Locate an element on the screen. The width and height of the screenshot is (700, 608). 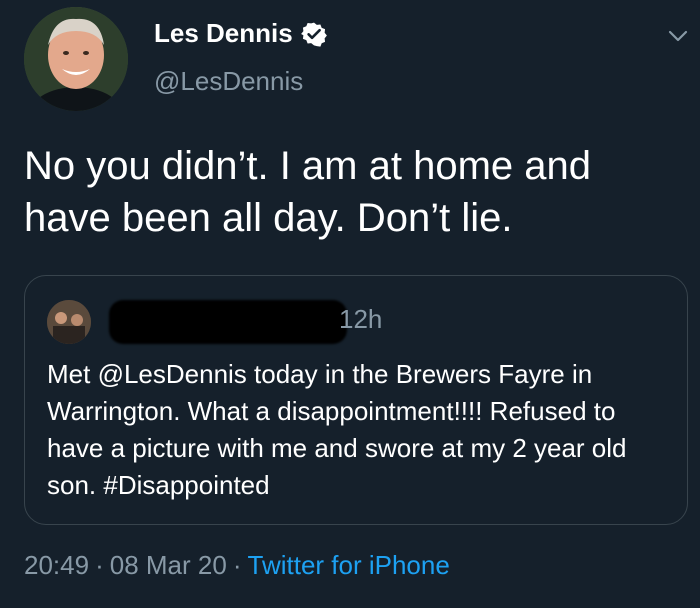
author-display-name: Les Dennis is located at coordinates (223, 33).